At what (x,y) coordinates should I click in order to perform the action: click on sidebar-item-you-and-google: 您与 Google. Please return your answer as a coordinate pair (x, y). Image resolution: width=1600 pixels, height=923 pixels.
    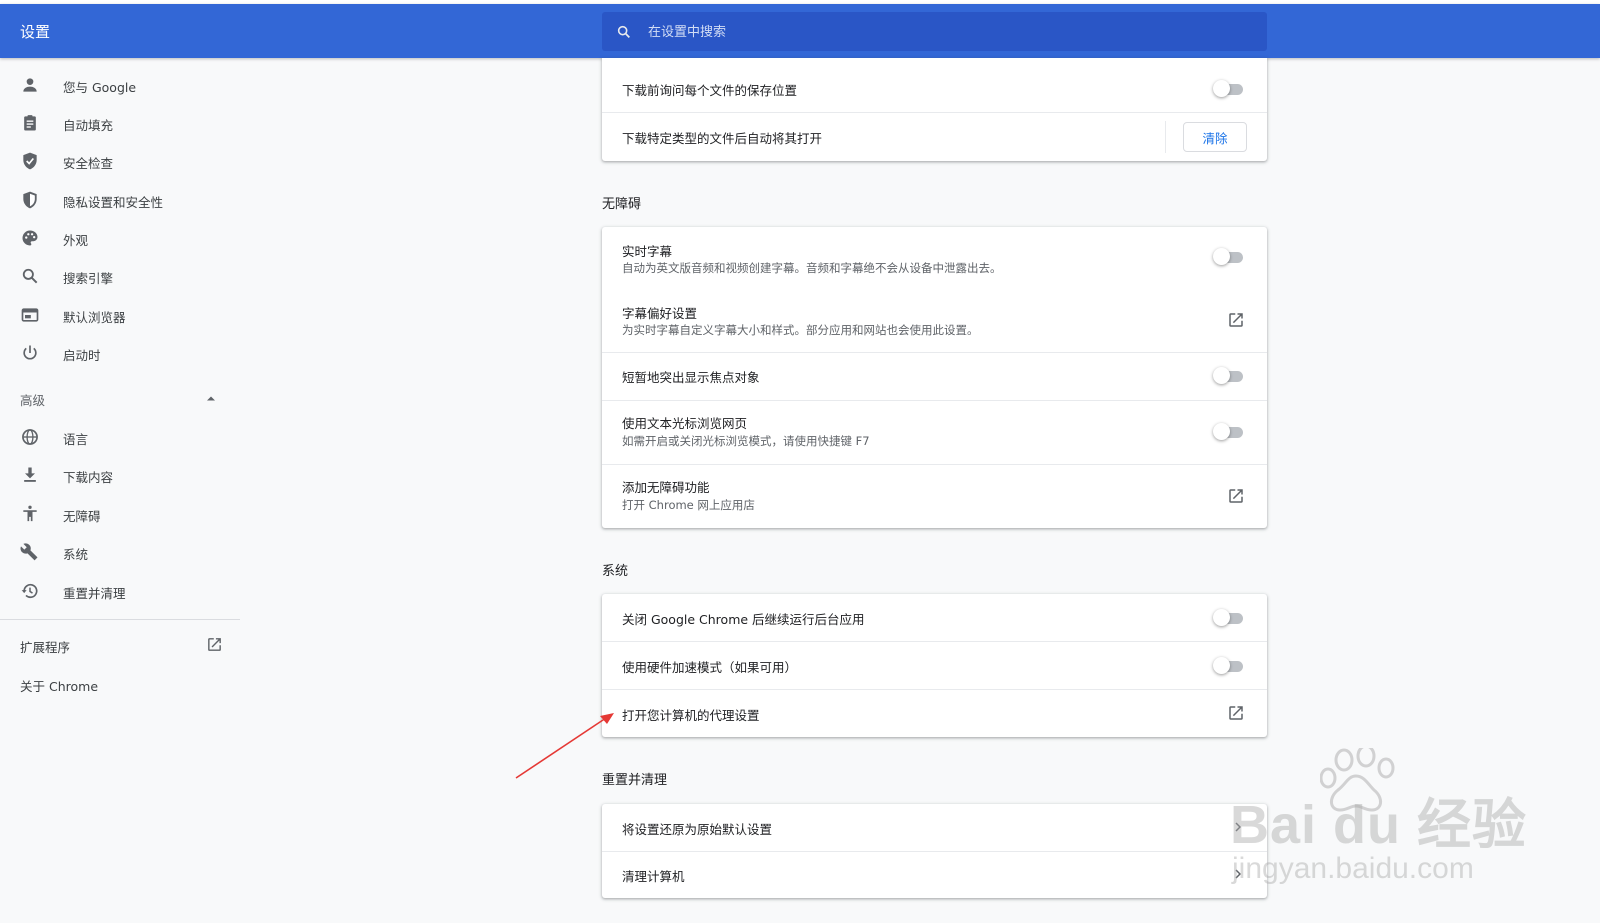
    Looking at the image, I should click on (120, 85).